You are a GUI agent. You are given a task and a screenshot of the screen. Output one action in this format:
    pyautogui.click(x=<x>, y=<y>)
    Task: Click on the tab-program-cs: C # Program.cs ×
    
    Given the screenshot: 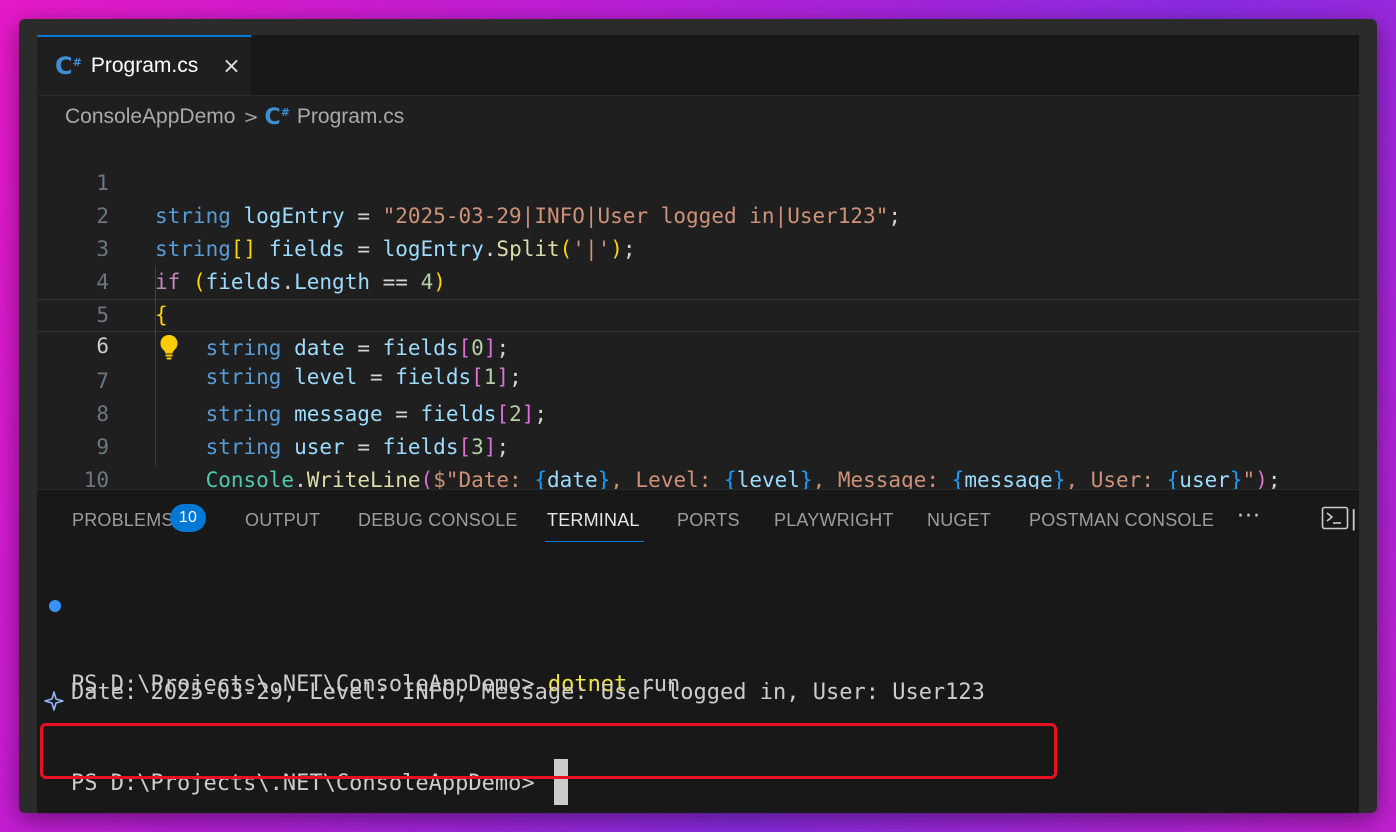 What is the action you would take?
    pyautogui.click(x=144, y=65)
    